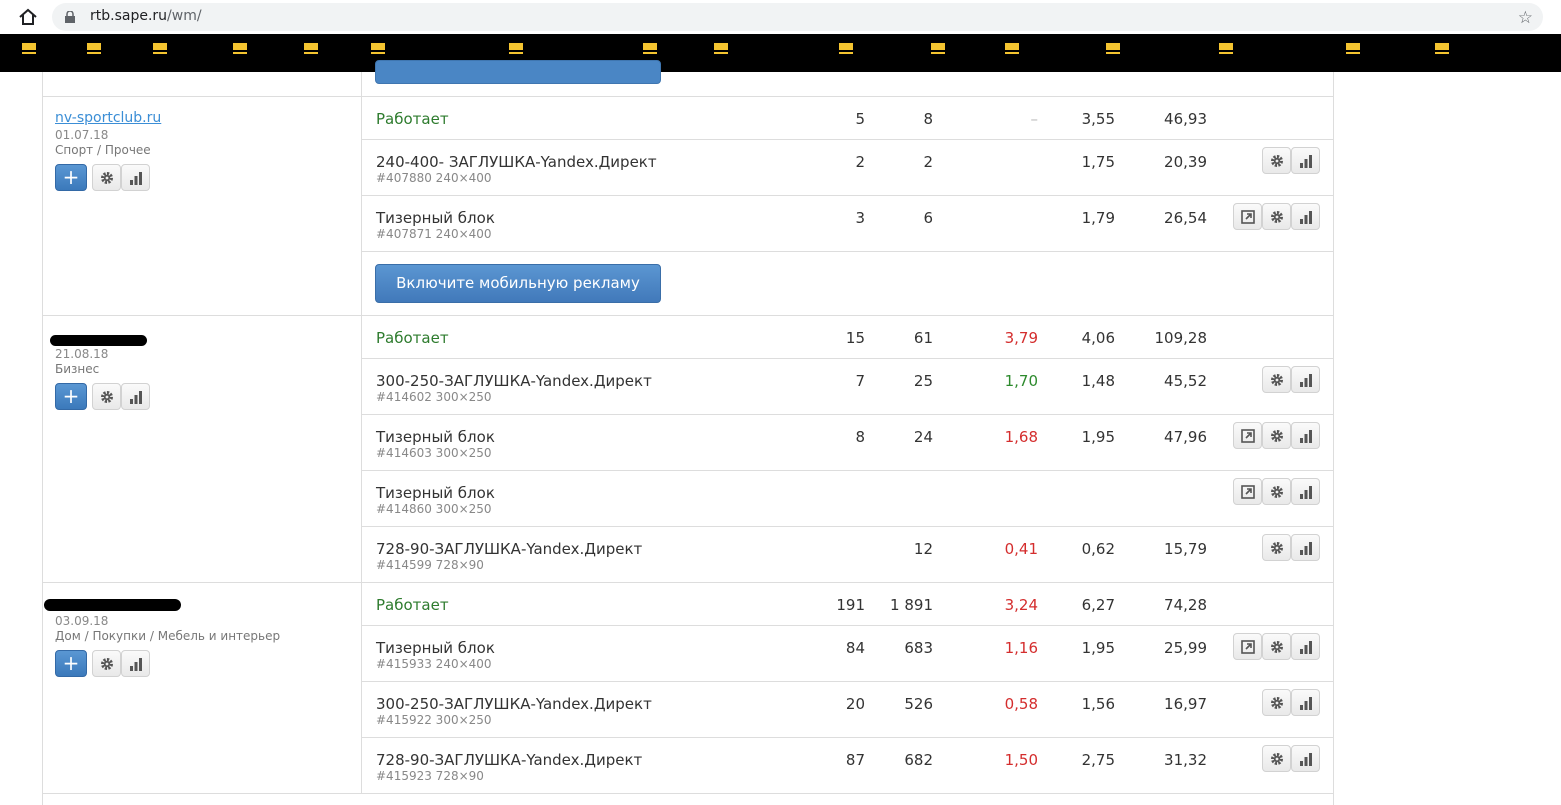 The height and width of the screenshot is (805, 1561). I want to click on cell-value: 6, so click(928, 218).